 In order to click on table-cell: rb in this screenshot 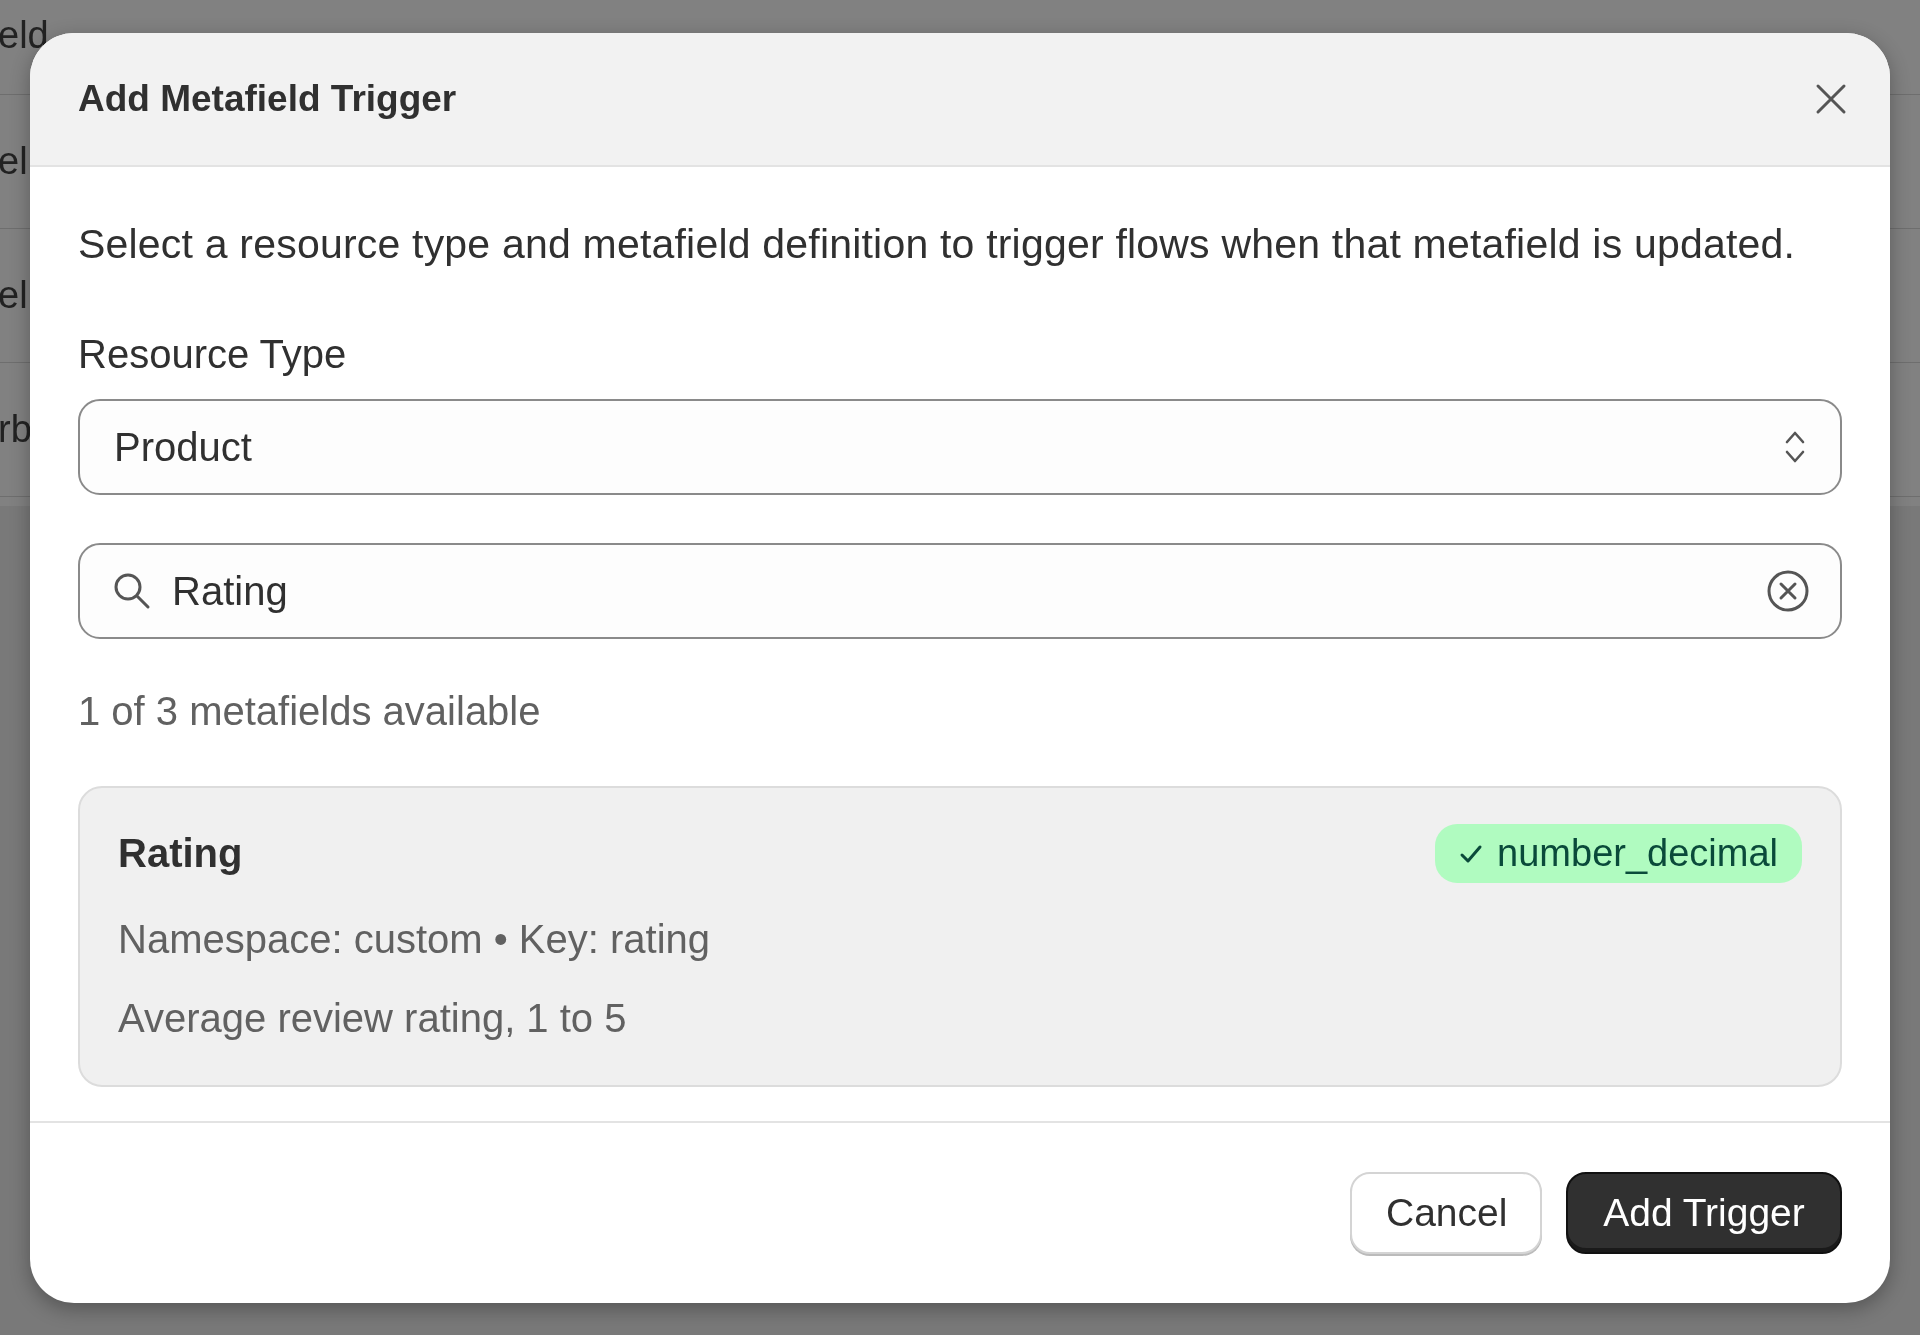, I will do `click(16, 429)`.